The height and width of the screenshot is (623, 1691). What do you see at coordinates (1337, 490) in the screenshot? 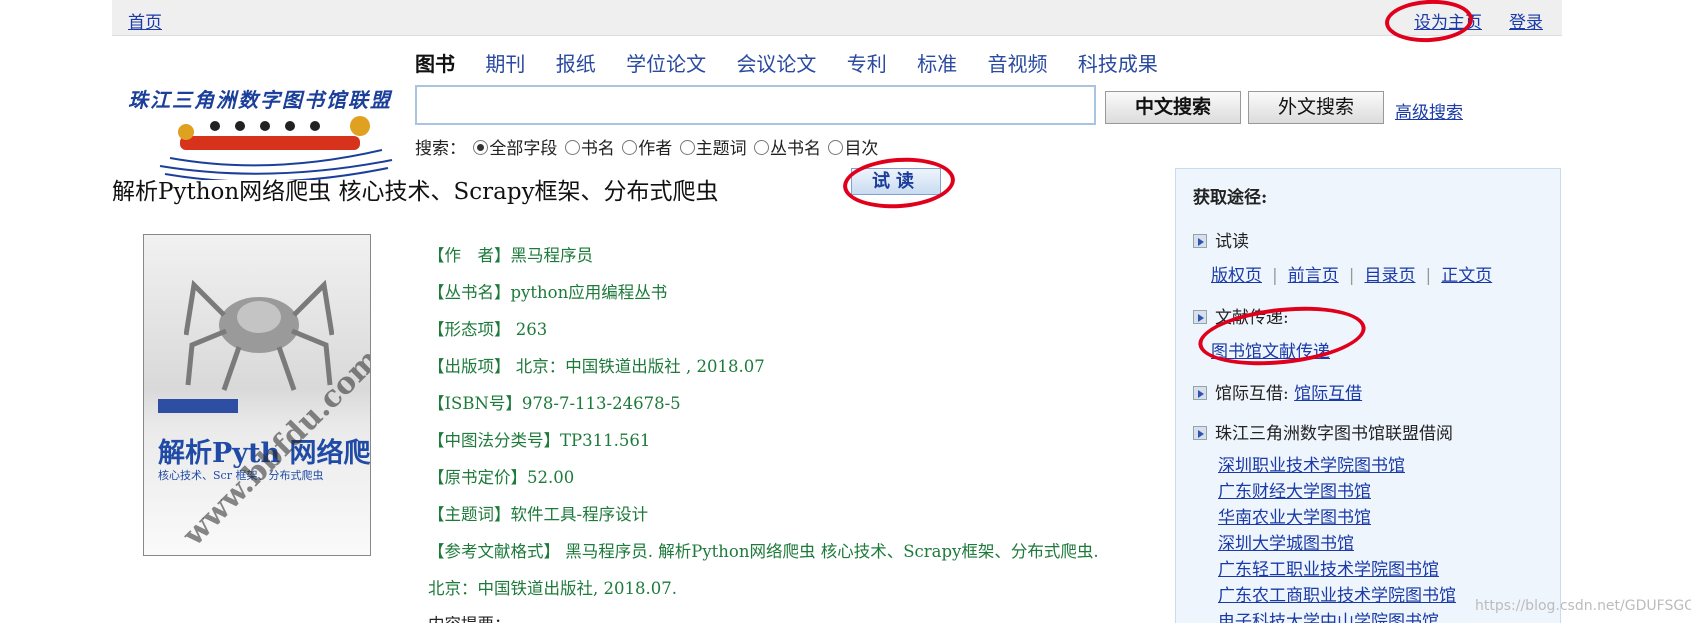
I see `library-link: 广东财经大学图书馆` at bounding box center [1337, 490].